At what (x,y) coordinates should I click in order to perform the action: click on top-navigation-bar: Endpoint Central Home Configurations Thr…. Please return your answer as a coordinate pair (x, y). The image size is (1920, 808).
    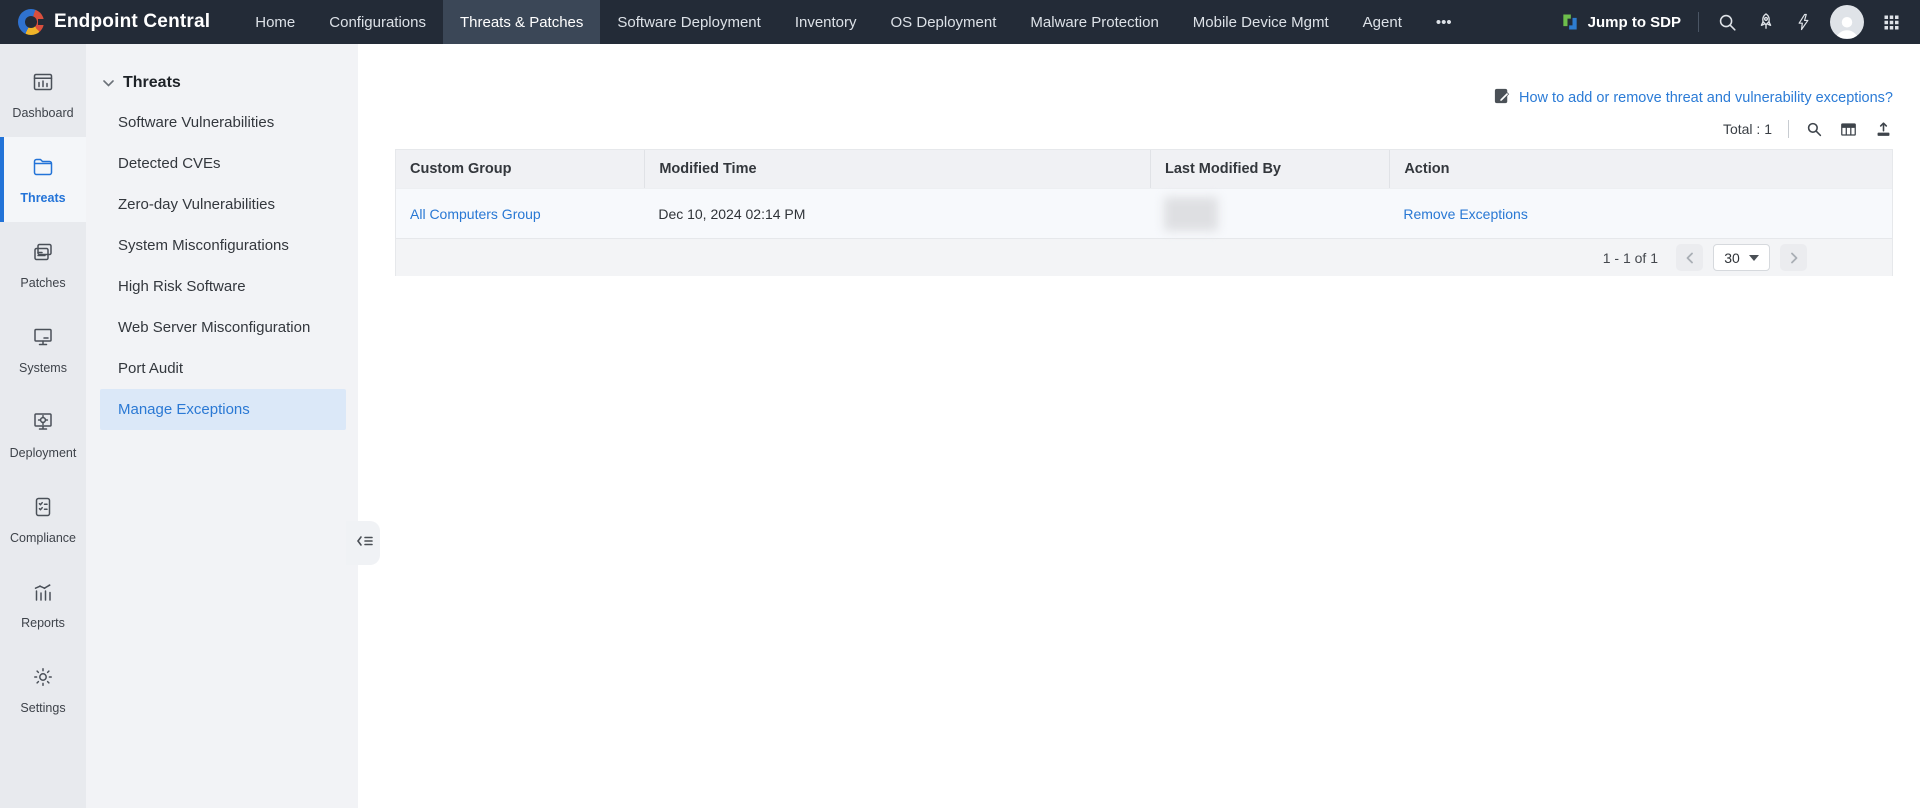
    Looking at the image, I should click on (960, 22).